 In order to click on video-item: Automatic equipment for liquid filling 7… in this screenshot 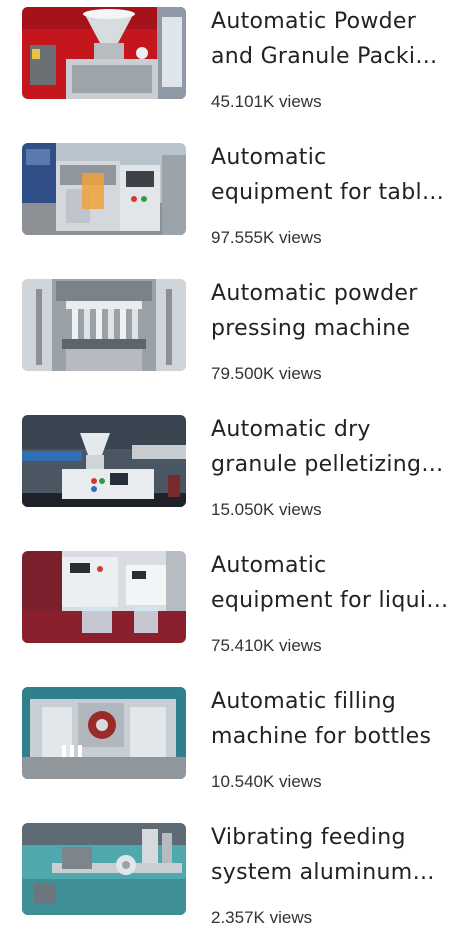, I will do `click(231, 612)`.